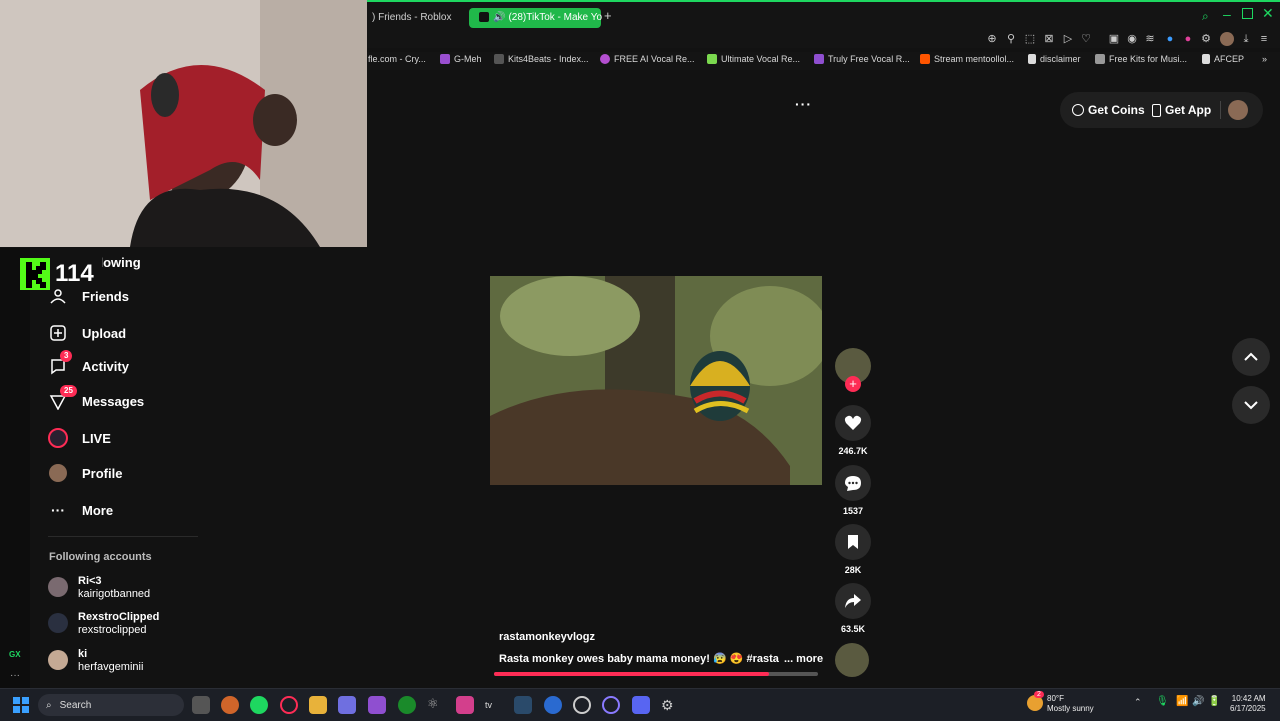  I want to click on microphone-icon: 🎙, so click(1162, 701).